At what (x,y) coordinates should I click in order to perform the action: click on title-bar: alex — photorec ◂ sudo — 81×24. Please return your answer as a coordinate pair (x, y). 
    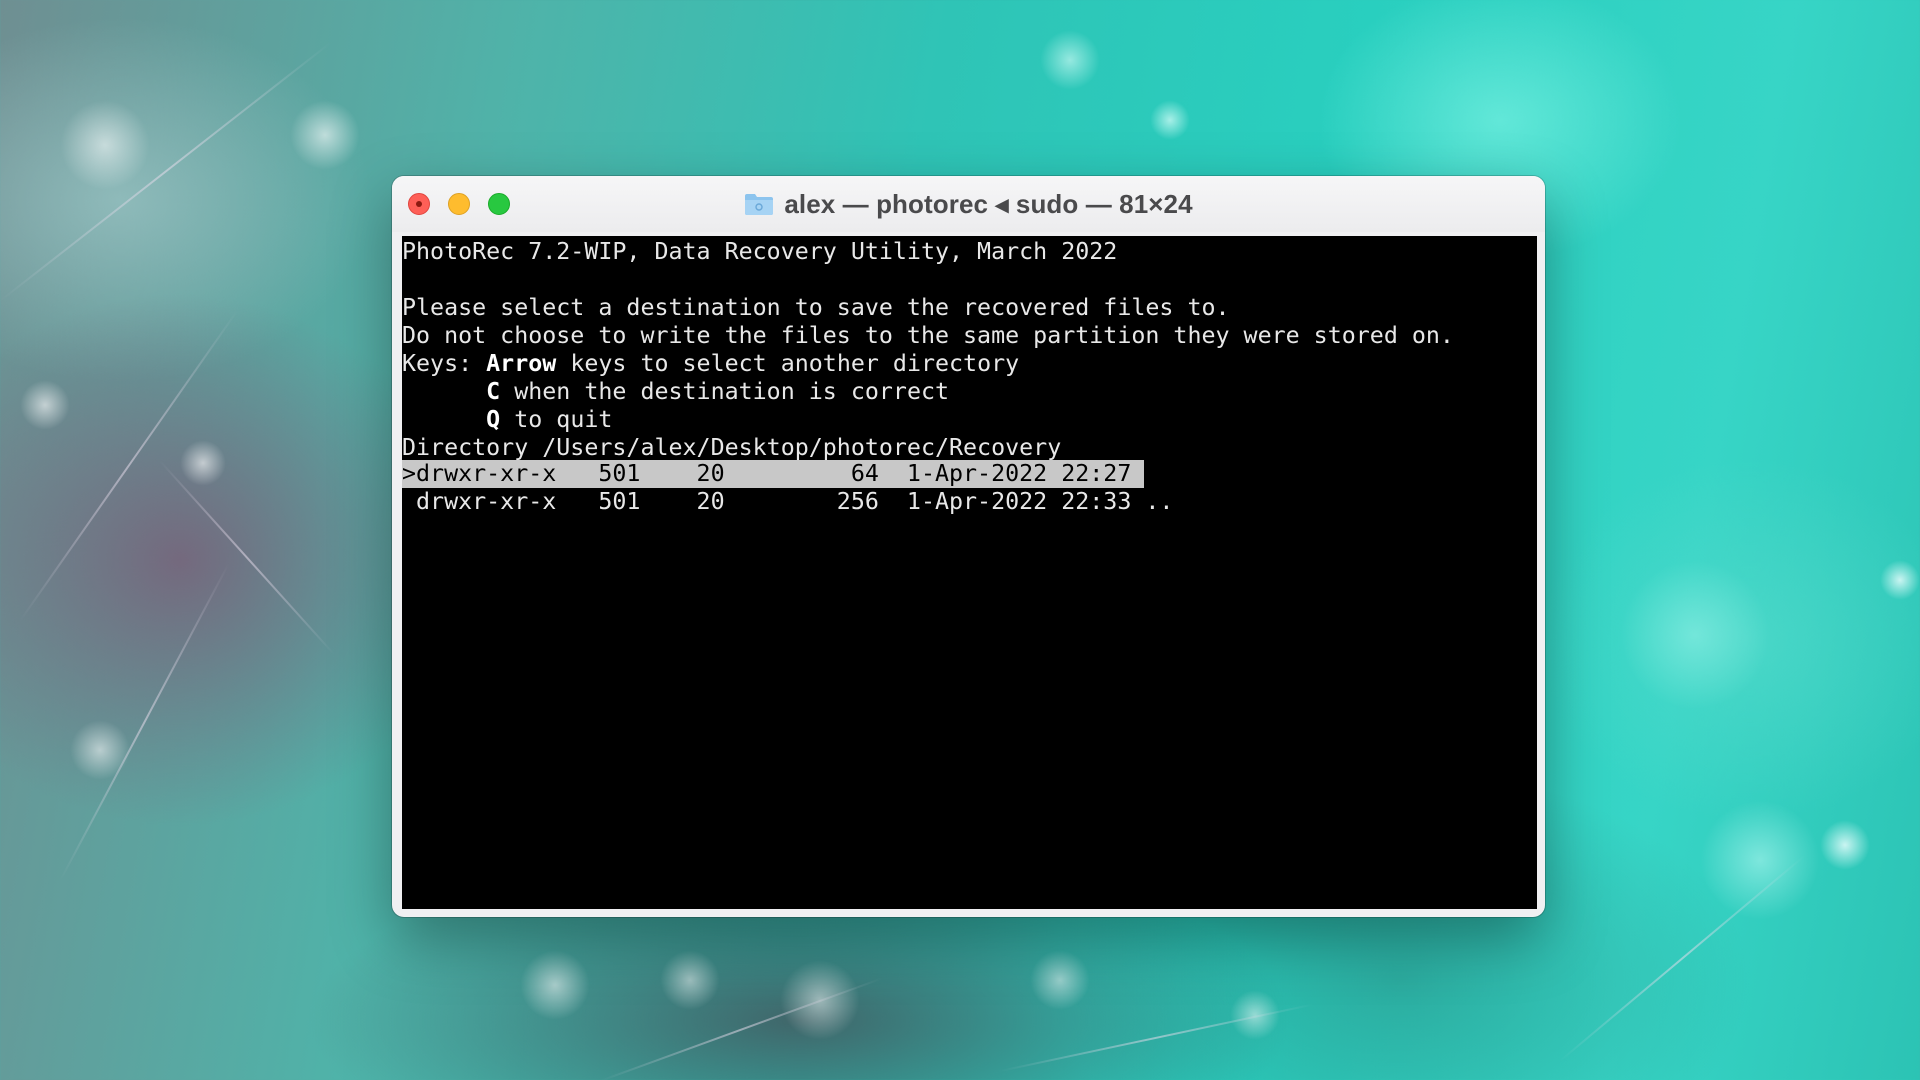
    Looking at the image, I should click on (968, 204).